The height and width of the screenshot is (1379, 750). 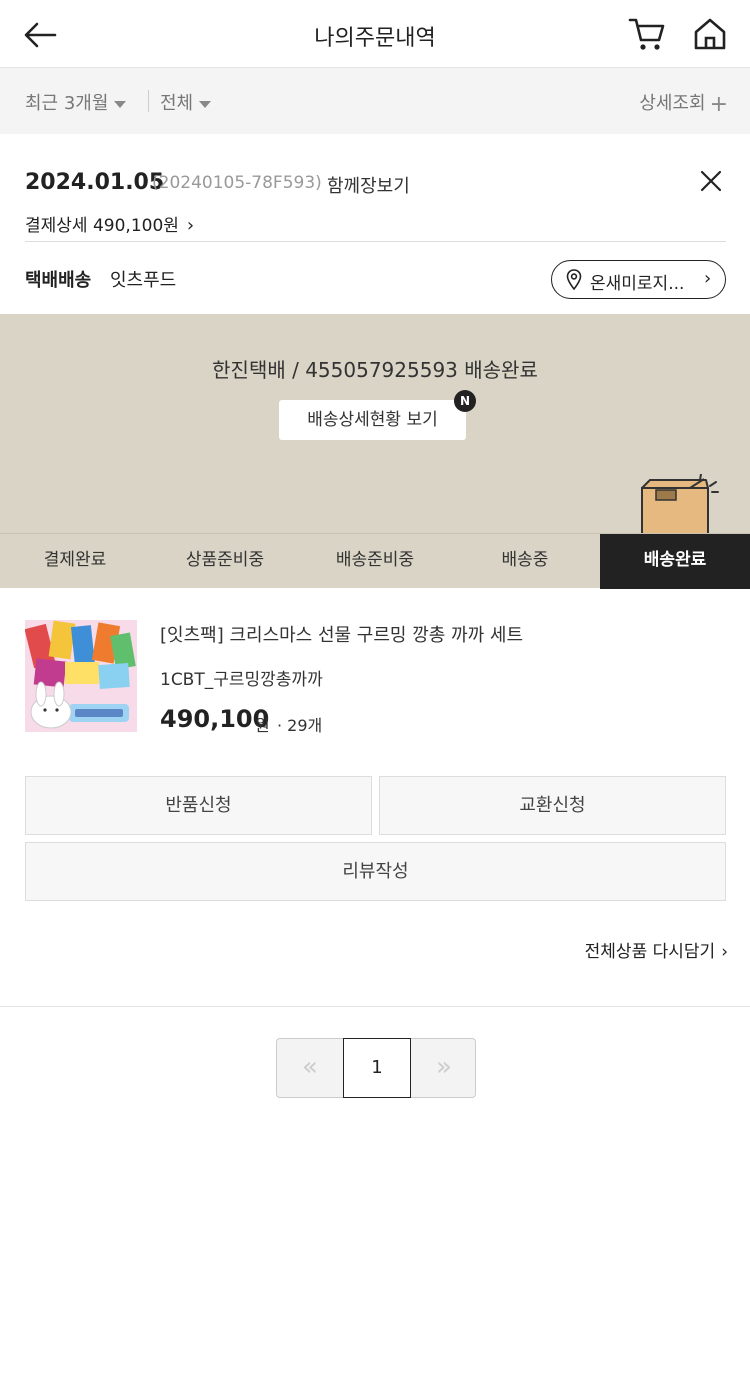 What do you see at coordinates (675, 561) in the screenshot?
I see `step-delivered: 배송완료` at bounding box center [675, 561].